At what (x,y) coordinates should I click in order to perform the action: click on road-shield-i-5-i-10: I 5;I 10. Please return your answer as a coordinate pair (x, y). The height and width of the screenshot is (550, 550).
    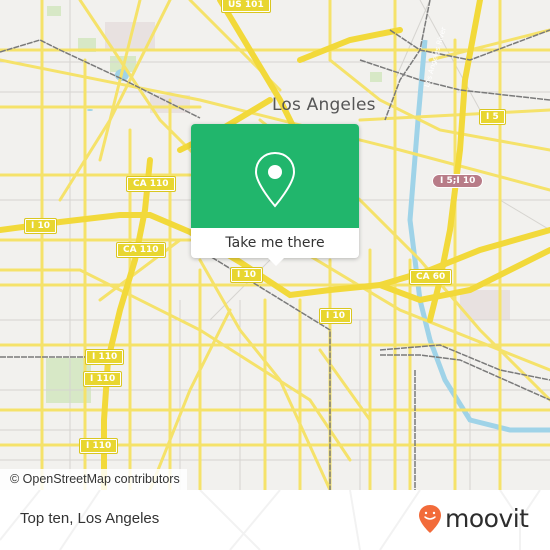
    Looking at the image, I should click on (458, 181).